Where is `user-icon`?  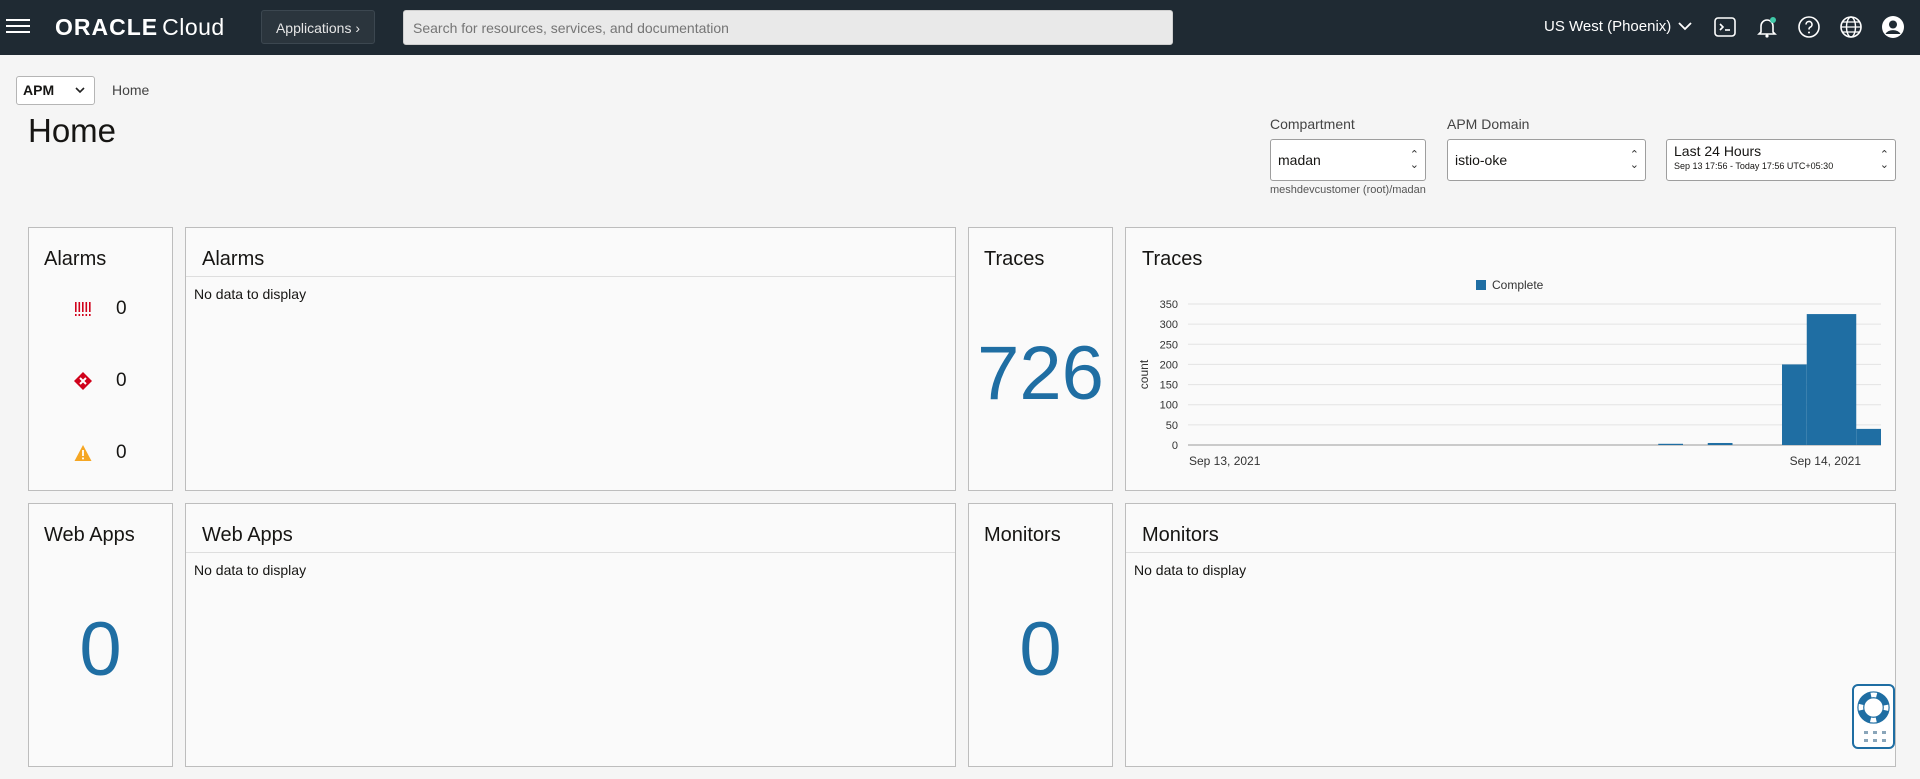 user-icon is located at coordinates (1893, 27).